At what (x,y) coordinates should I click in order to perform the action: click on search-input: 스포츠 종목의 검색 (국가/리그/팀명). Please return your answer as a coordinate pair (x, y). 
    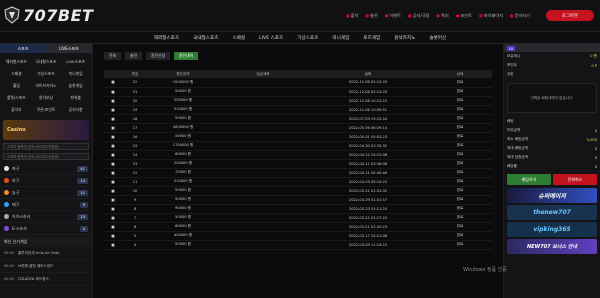
    Looking at the image, I should click on (46, 146).